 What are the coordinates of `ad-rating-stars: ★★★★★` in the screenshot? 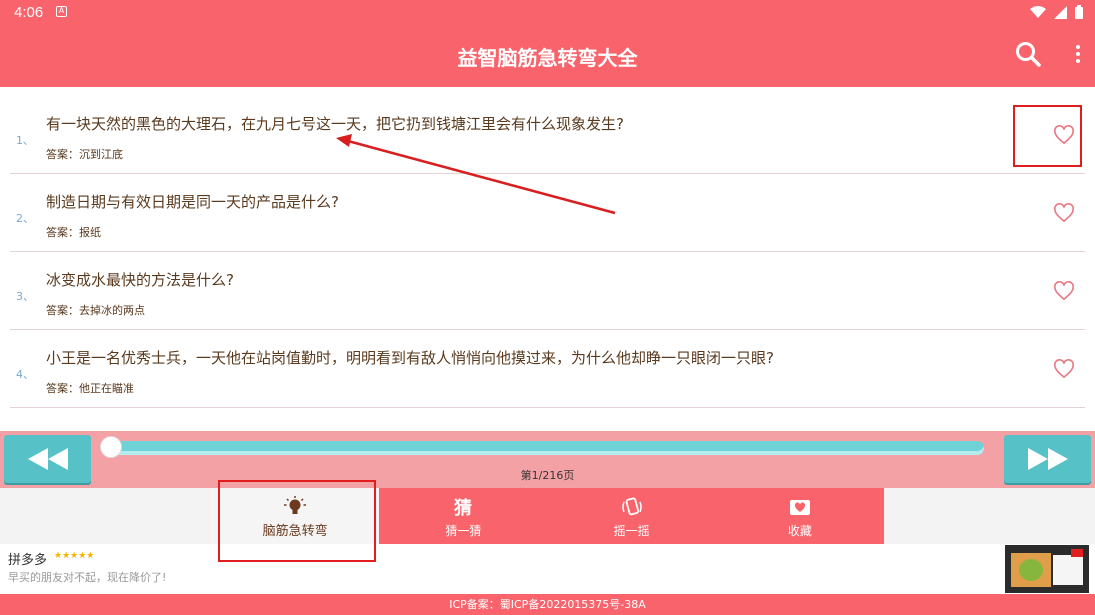 It's located at (74, 556).